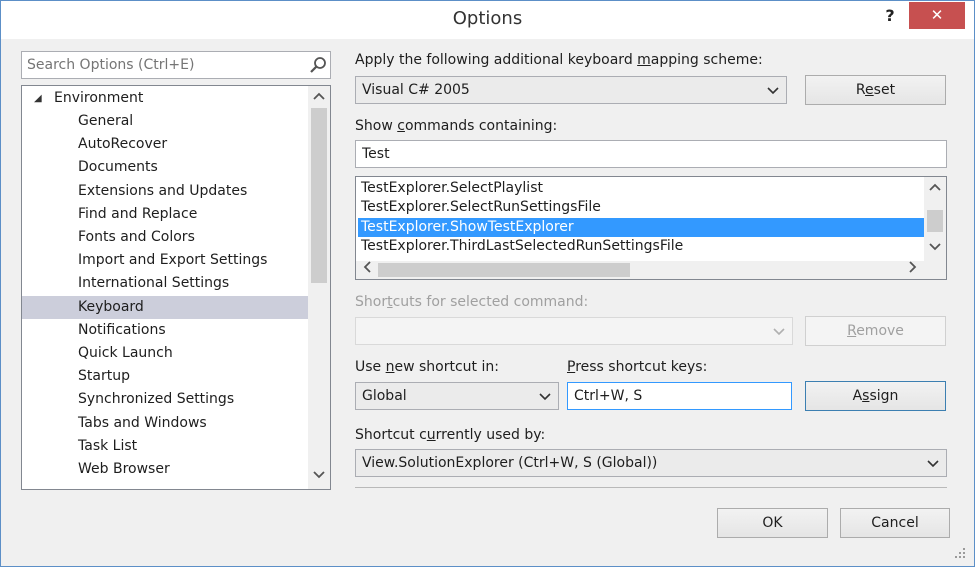 This screenshot has height=567, width=975. What do you see at coordinates (104, 376) in the screenshot?
I see `tree-item-label: Startup` at bounding box center [104, 376].